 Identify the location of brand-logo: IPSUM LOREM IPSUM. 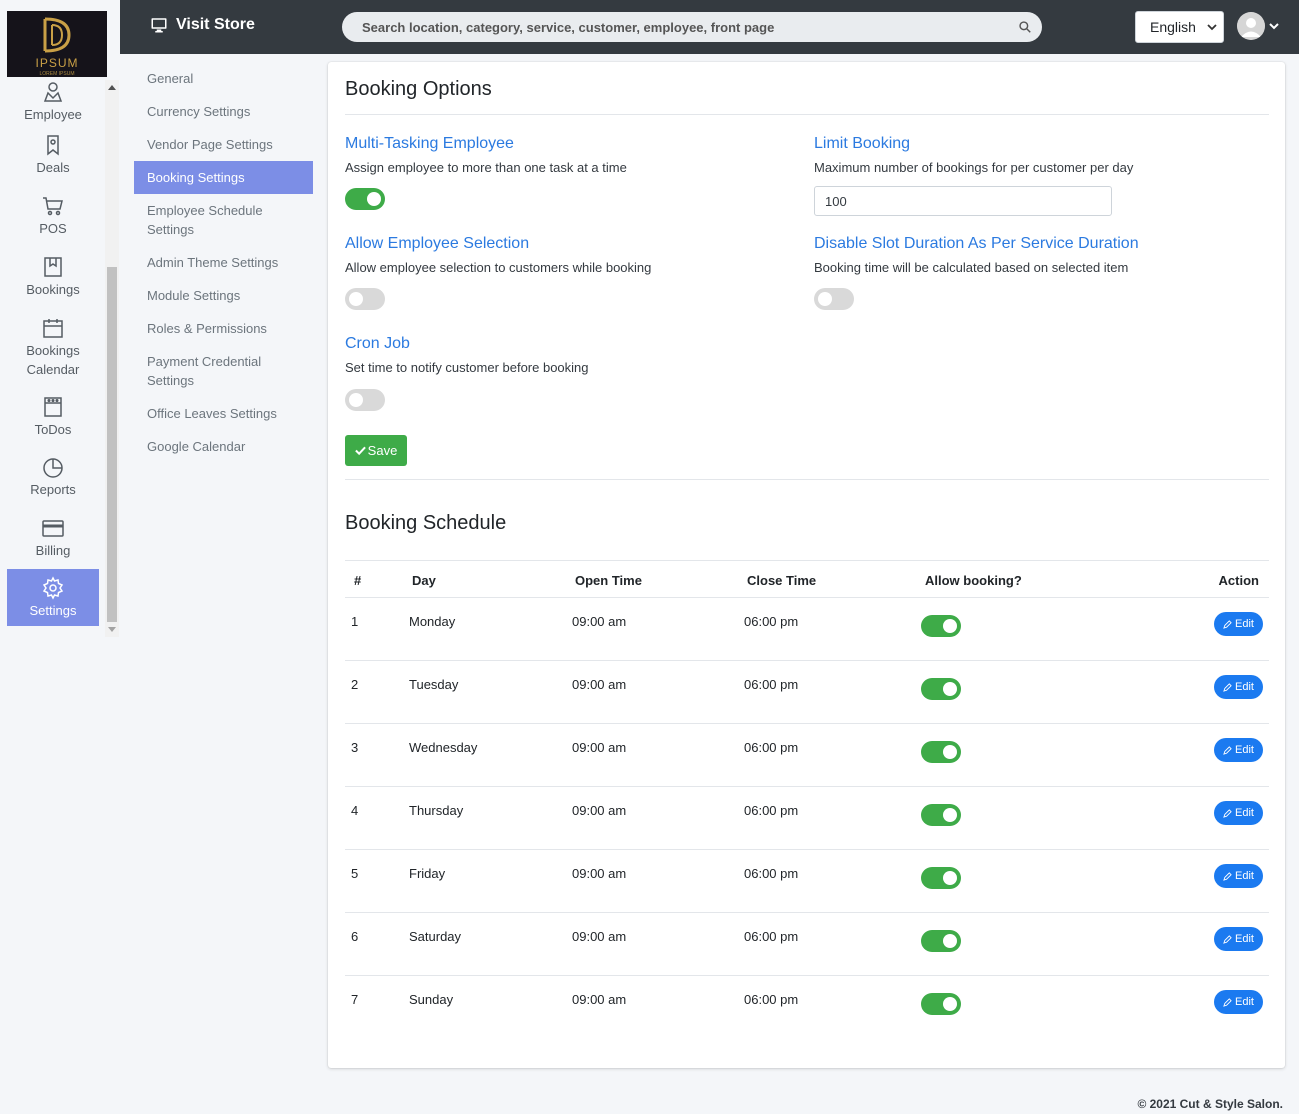
(57, 44).